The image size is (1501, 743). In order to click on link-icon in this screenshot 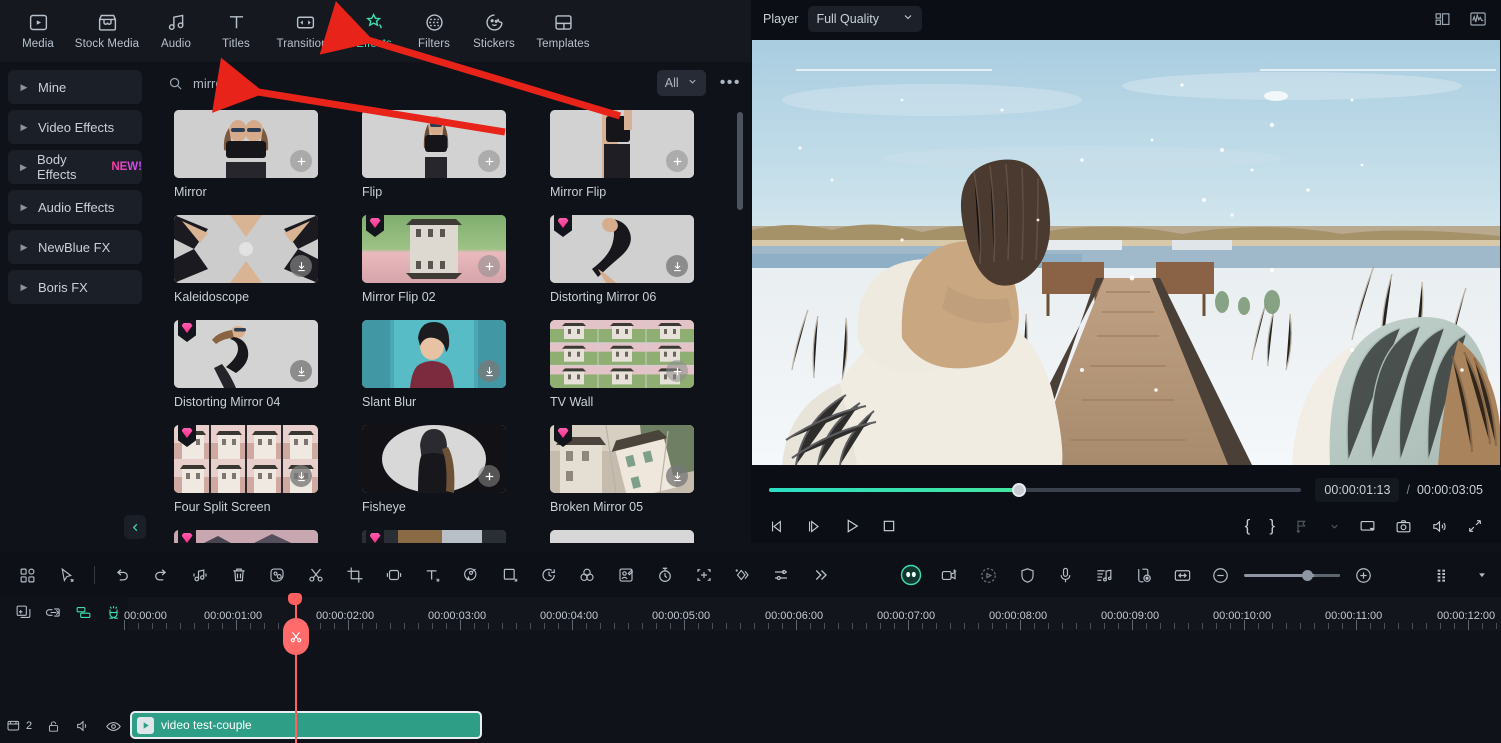, I will do `click(53, 612)`.